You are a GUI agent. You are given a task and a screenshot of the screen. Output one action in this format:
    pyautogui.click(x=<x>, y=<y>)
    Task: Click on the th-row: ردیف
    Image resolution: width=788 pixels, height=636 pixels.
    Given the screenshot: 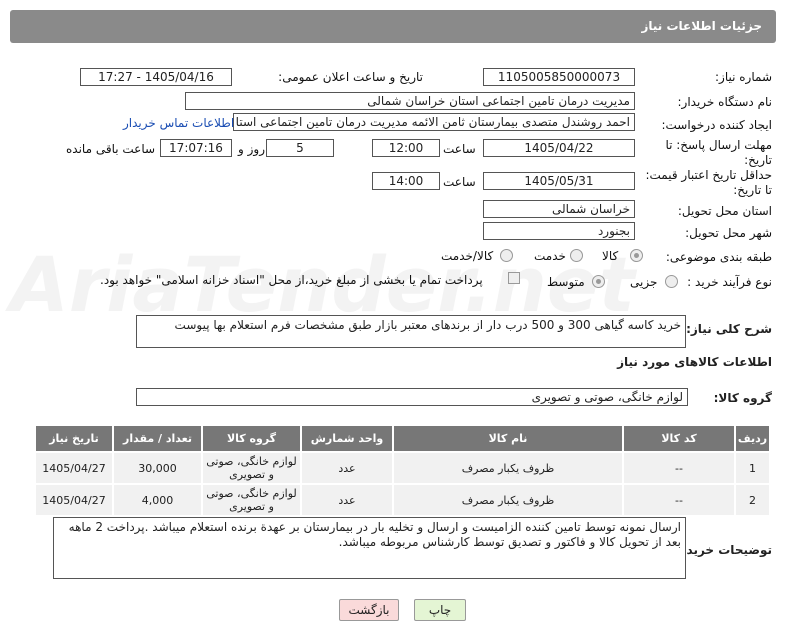 What is the action you would take?
    pyautogui.click(x=752, y=438)
    